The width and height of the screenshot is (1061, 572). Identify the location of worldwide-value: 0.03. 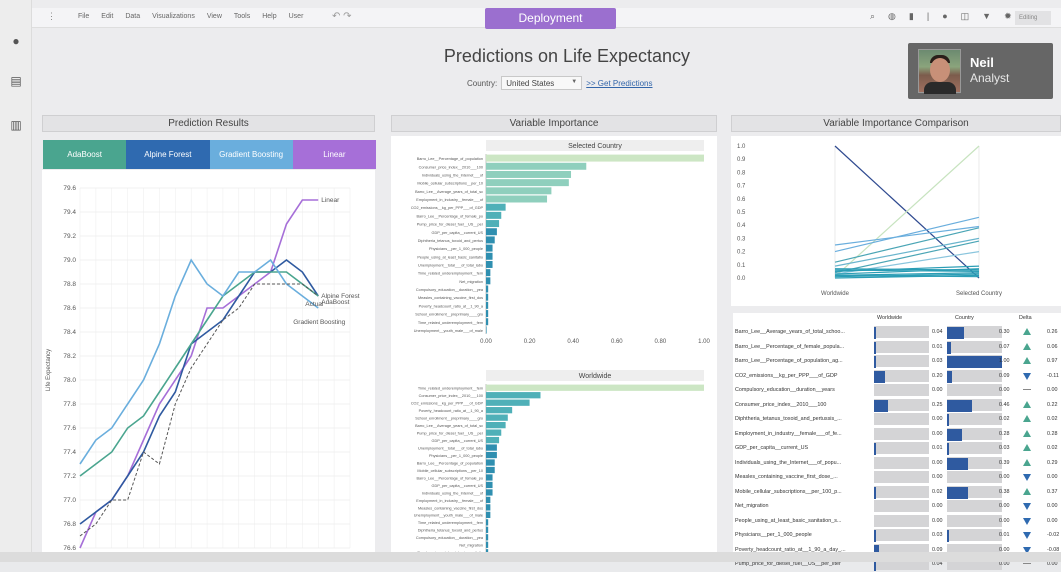
(937, 535).